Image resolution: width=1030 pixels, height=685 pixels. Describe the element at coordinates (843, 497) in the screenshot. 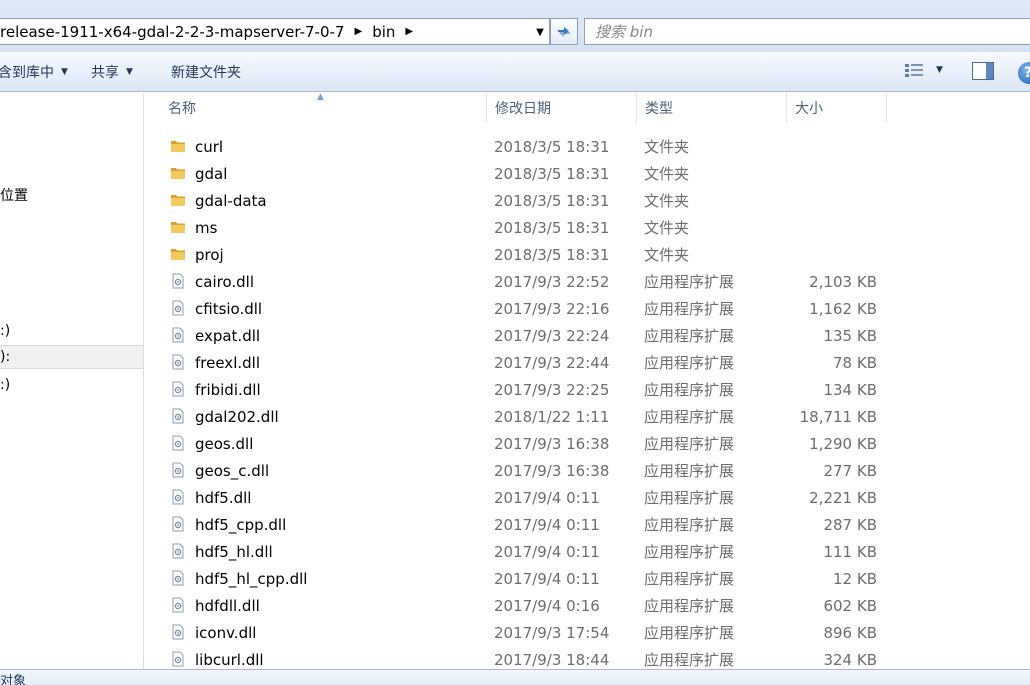

I see `file-size: 2,221 KB` at that location.